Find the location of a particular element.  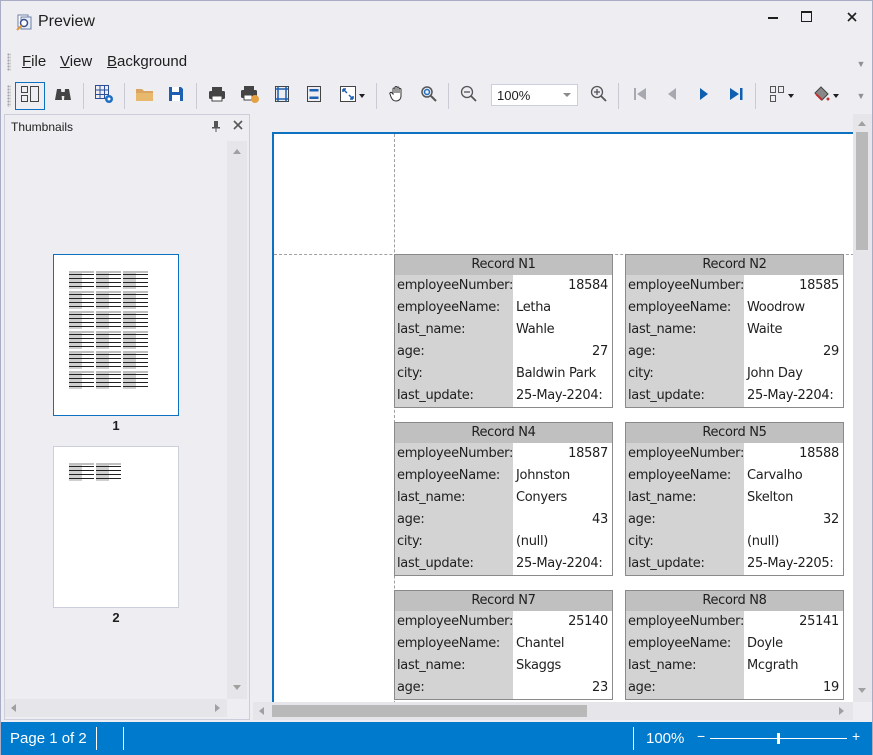

thumbnail-page-2-content is located at coordinates (108, 472).